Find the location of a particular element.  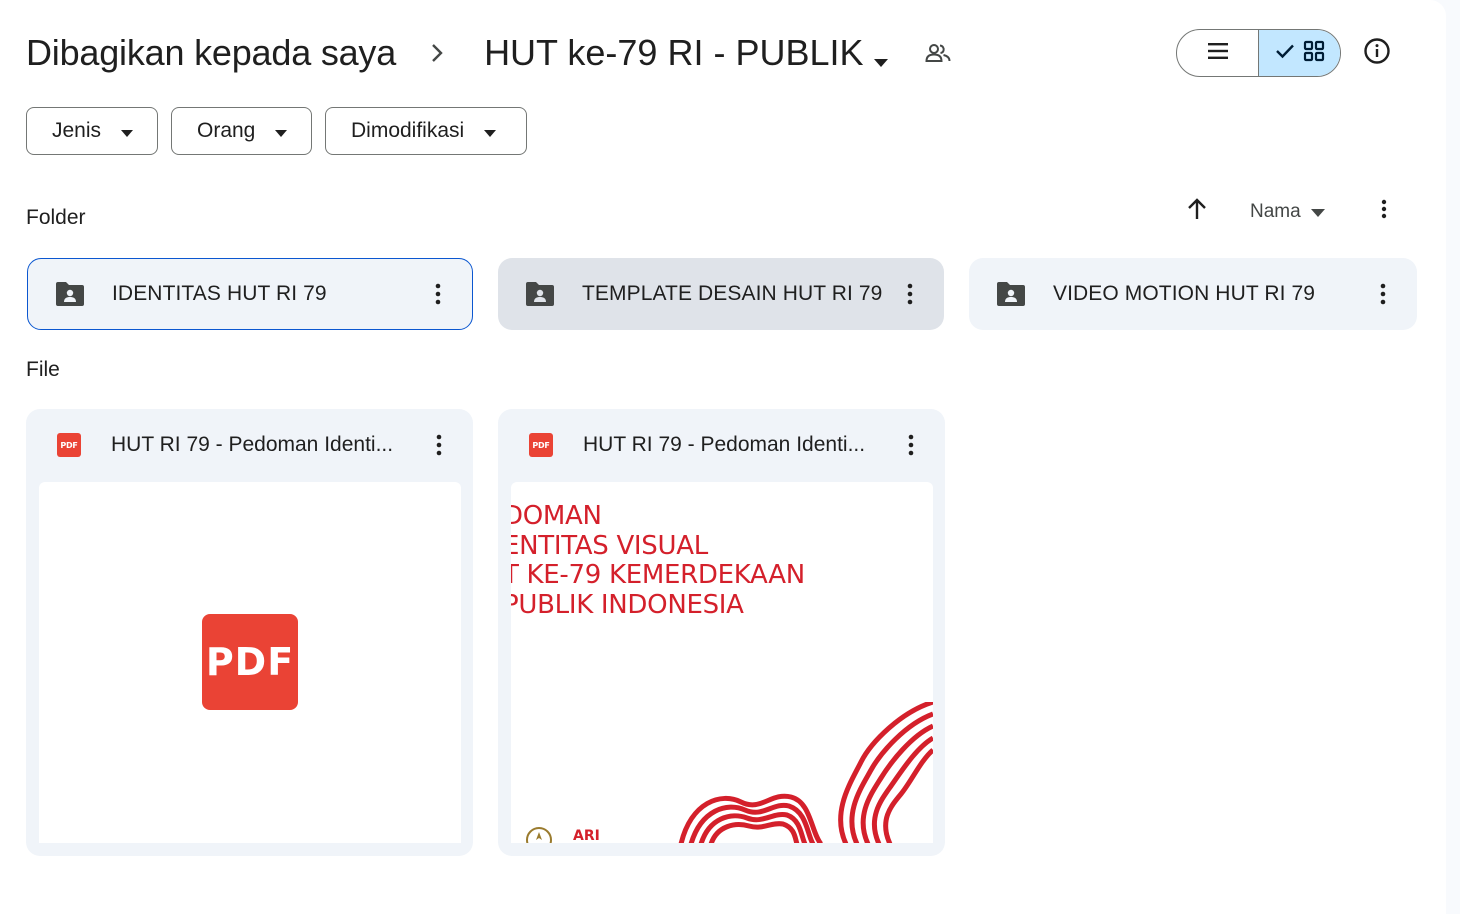

filter-label: Jenis is located at coordinates (77, 130).